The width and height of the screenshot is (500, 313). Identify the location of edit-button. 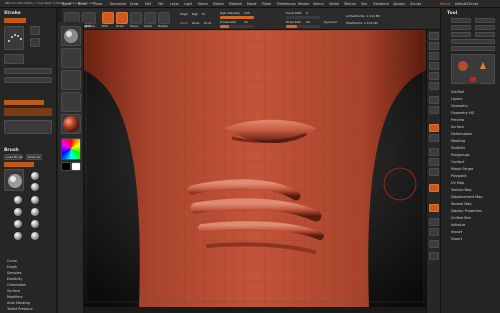
(108, 18).